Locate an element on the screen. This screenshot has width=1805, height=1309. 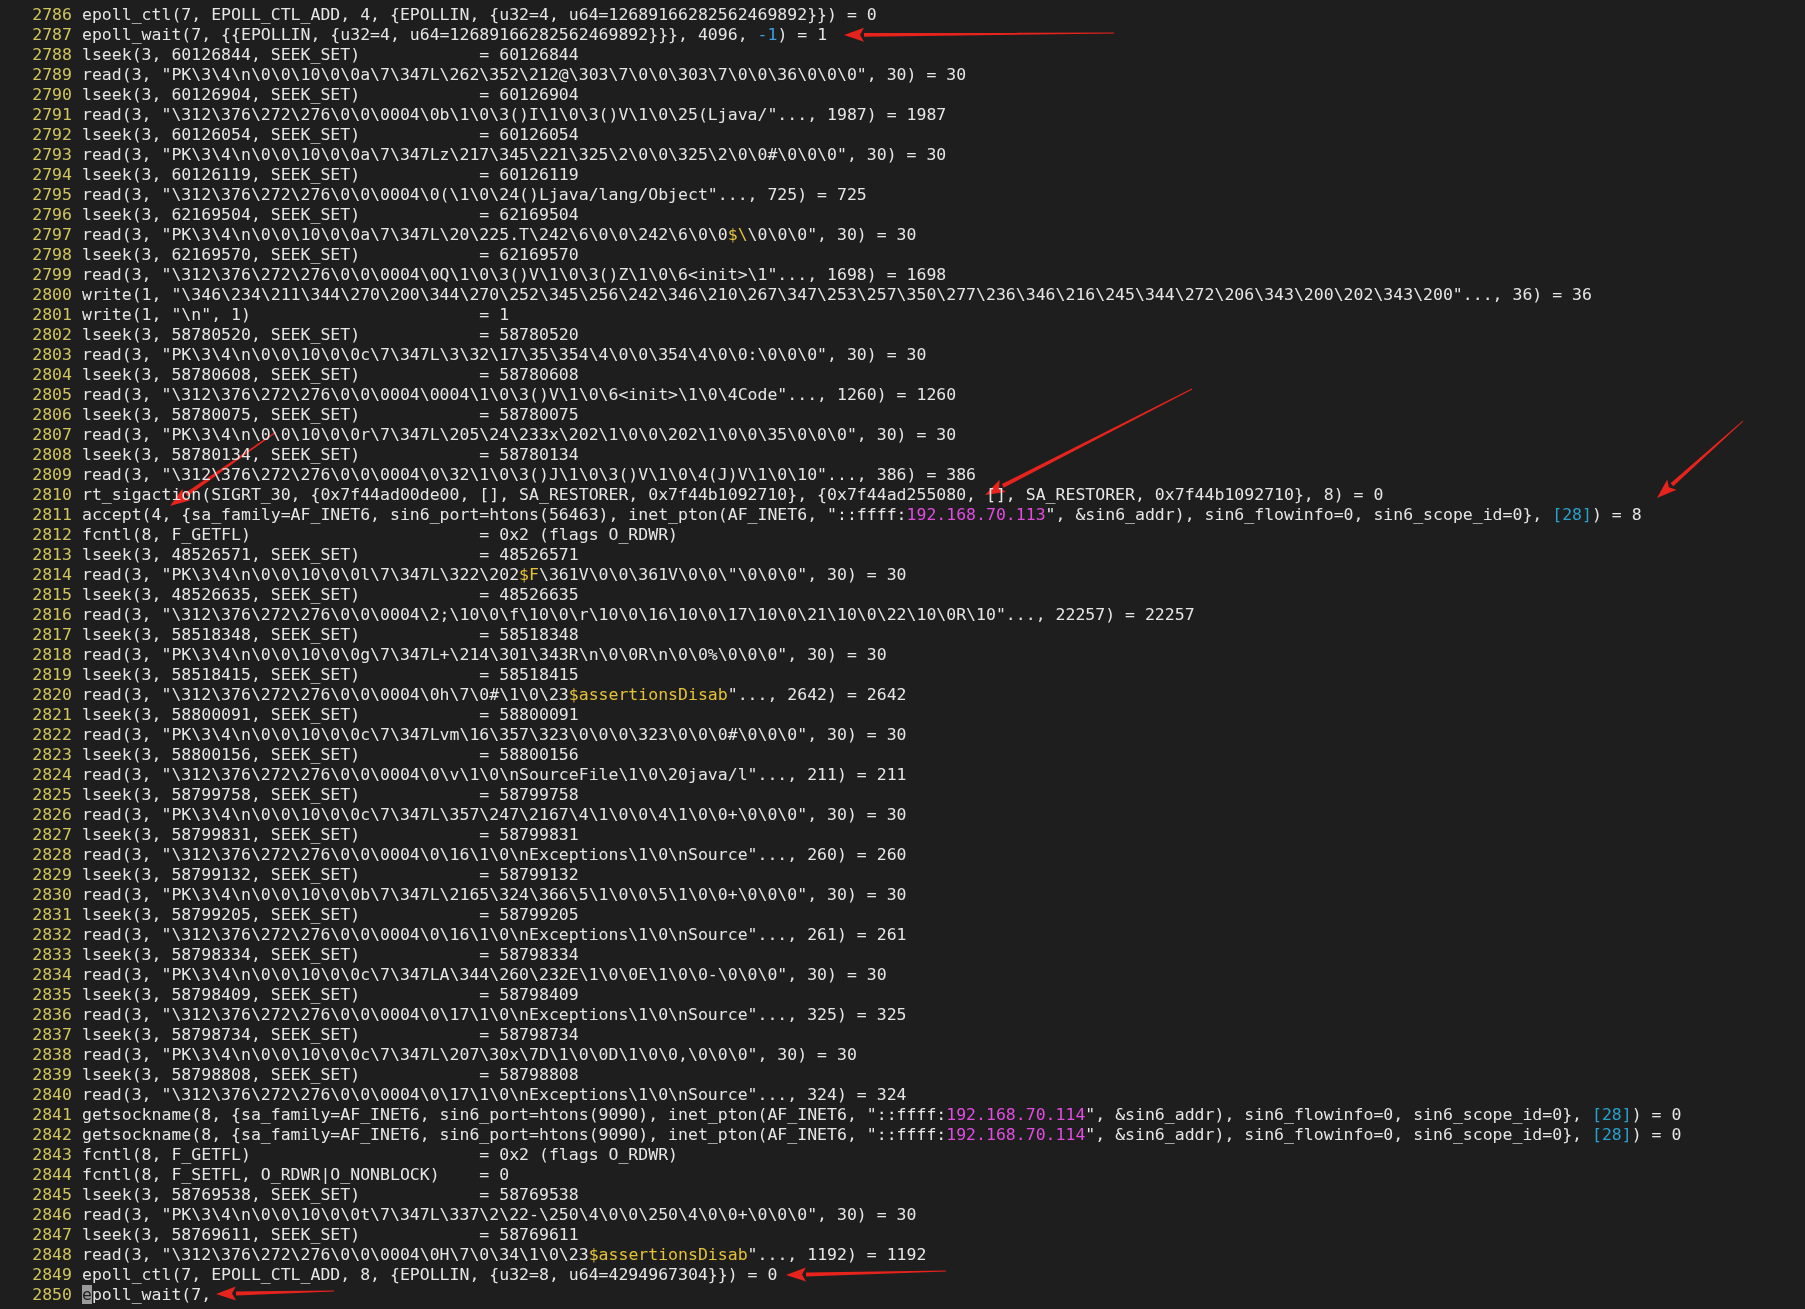
line-number: 2792 is located at coordinates (52, 135).